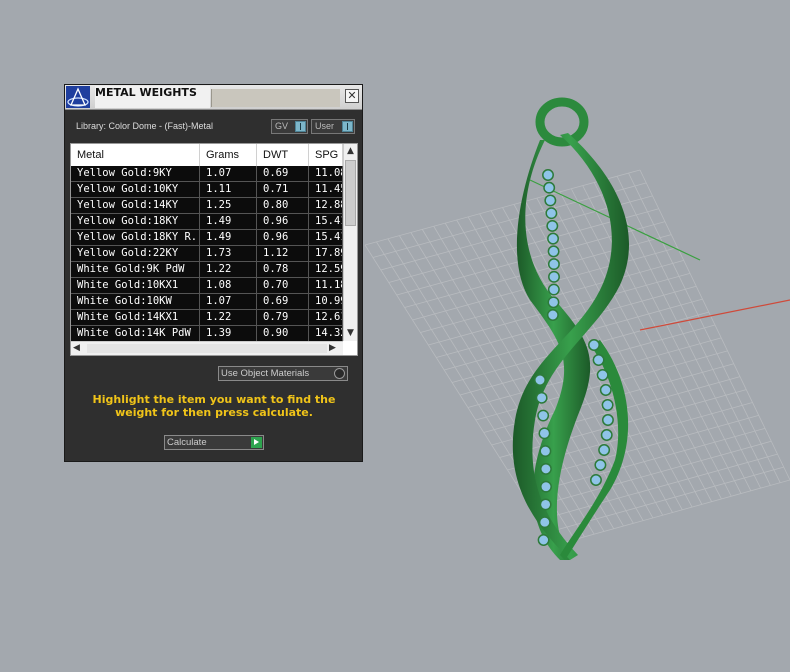 The image size is (790, 672). Describe the element at coordinates (326, 334) in the screenshot. I see `cell-spg: 14.32` at that location.